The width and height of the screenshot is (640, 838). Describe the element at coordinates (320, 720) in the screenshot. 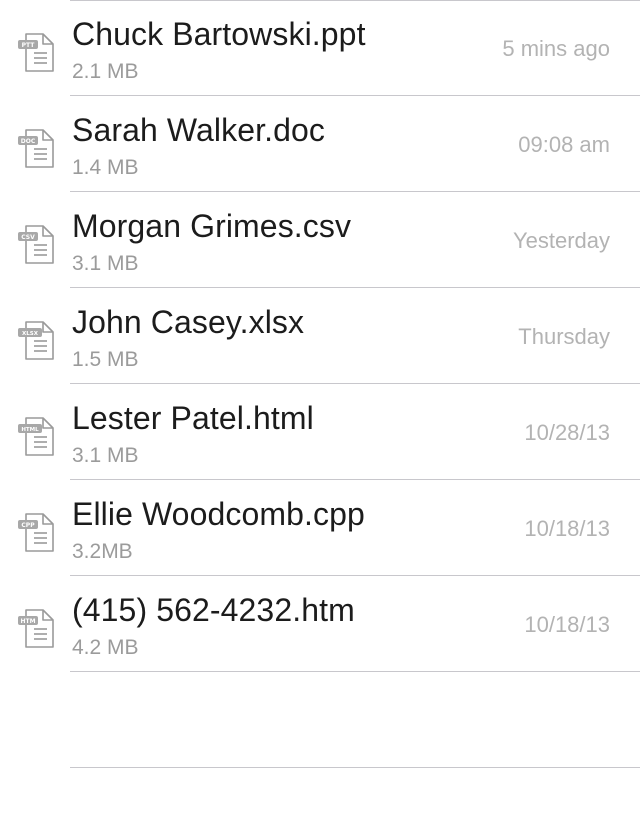

I see `empty-list-row` at that location.